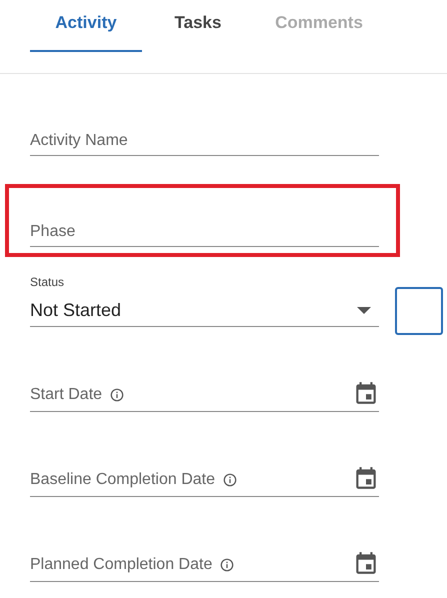 The image size is (447, 598). Describe the element at coordinates (204, 140) in the screenshot. I see `text-field: Activity Name` at that location.